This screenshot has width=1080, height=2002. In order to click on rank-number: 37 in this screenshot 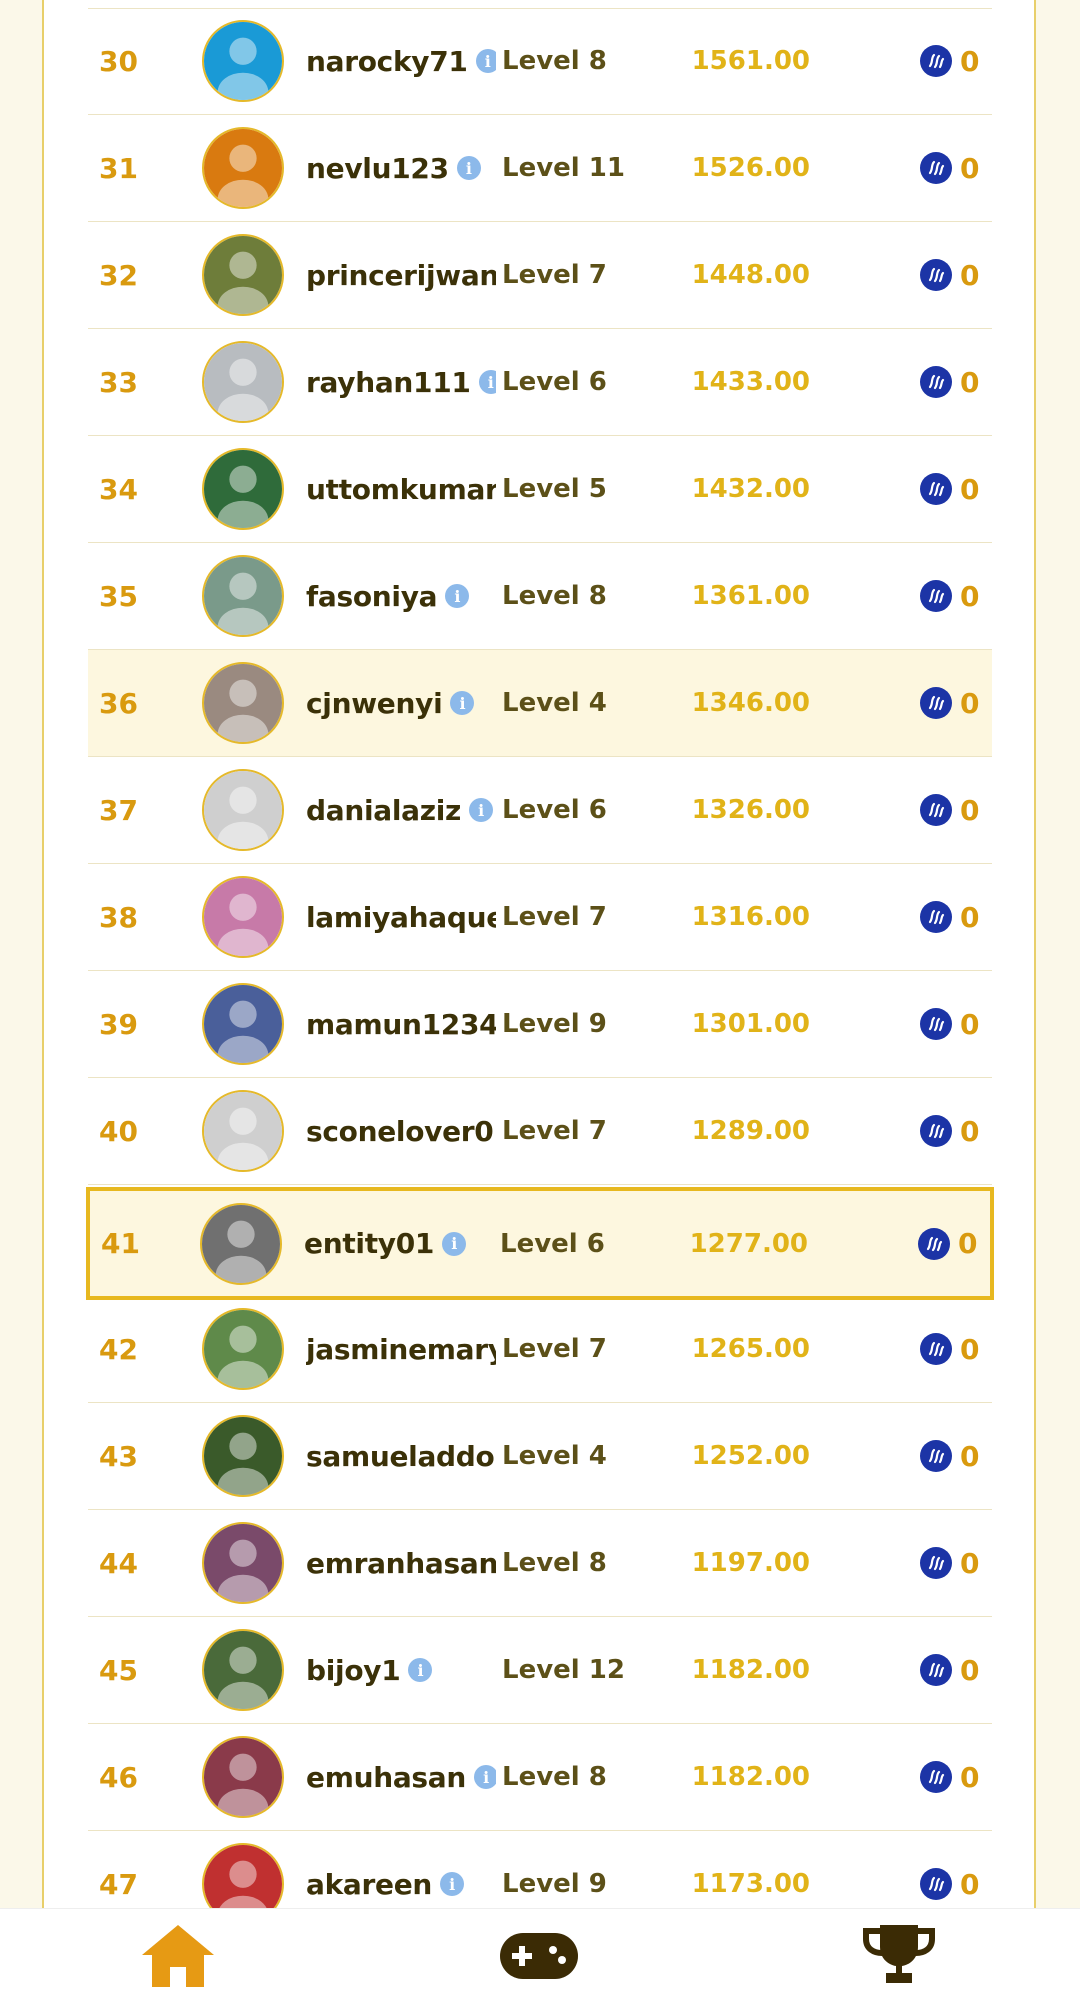, I will do `click(118, 810)`.